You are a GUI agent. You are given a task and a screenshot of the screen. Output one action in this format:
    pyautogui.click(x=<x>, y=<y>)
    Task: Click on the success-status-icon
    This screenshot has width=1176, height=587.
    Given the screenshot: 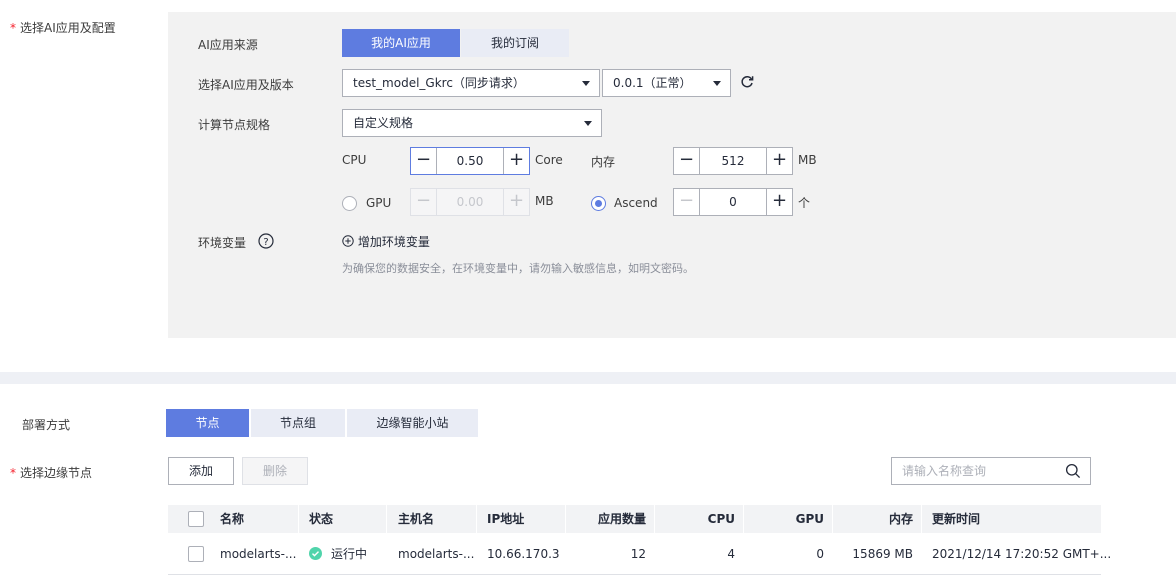 What is the action you would take?
    pyautogui.click(x=315, y=553)
    